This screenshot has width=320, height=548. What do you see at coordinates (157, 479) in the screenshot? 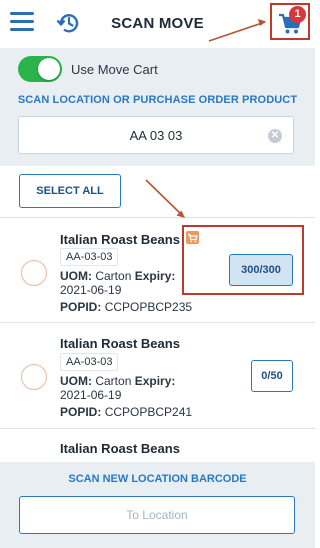
I see `scan-new-location-label: SCAN NEW LOCATION BARCODE` at bounding box center [157, 479].